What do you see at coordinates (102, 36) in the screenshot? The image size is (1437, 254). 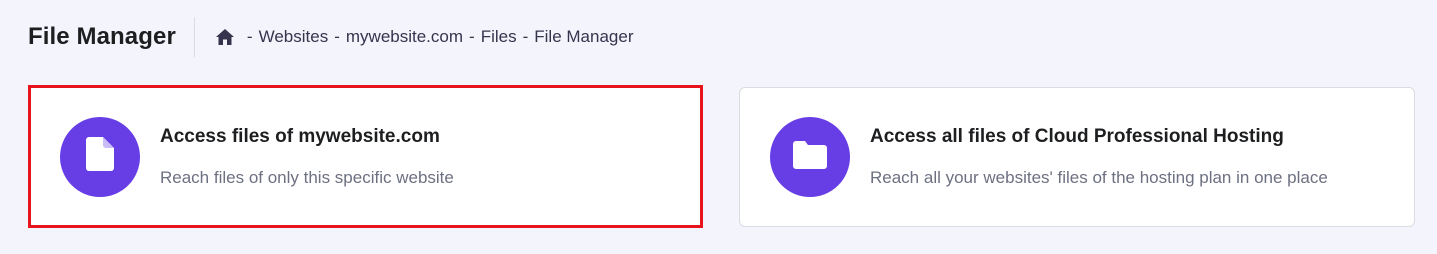 I see `page-title: File Manager` at bounding box center [102, 36].